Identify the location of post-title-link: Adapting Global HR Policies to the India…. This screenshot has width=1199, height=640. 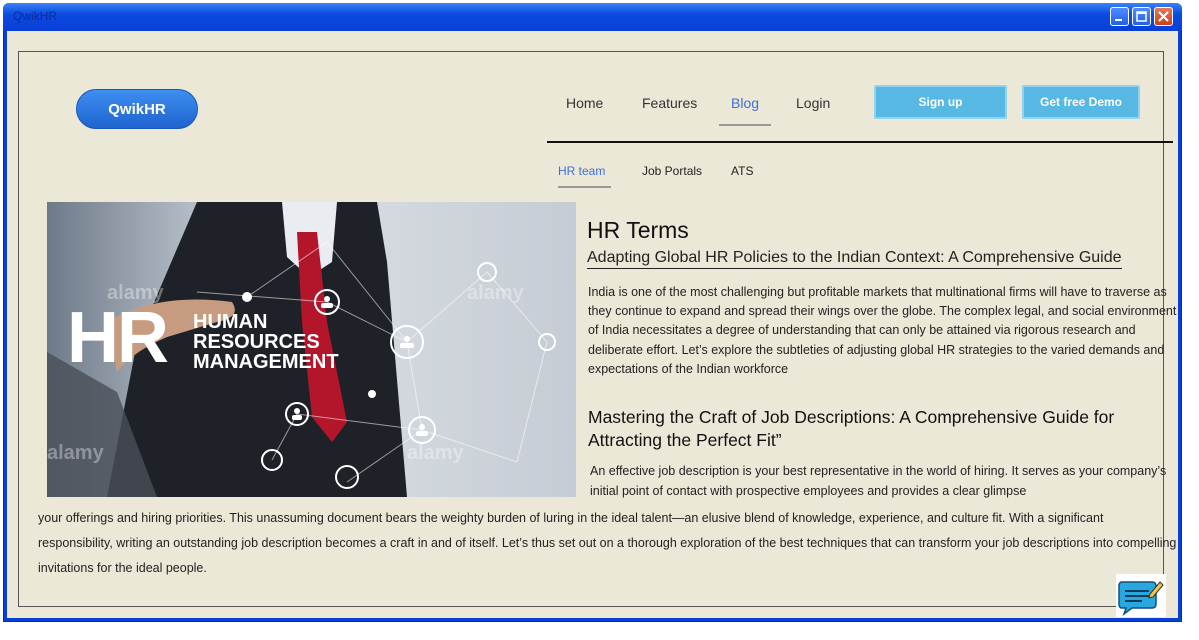
(854, 259).